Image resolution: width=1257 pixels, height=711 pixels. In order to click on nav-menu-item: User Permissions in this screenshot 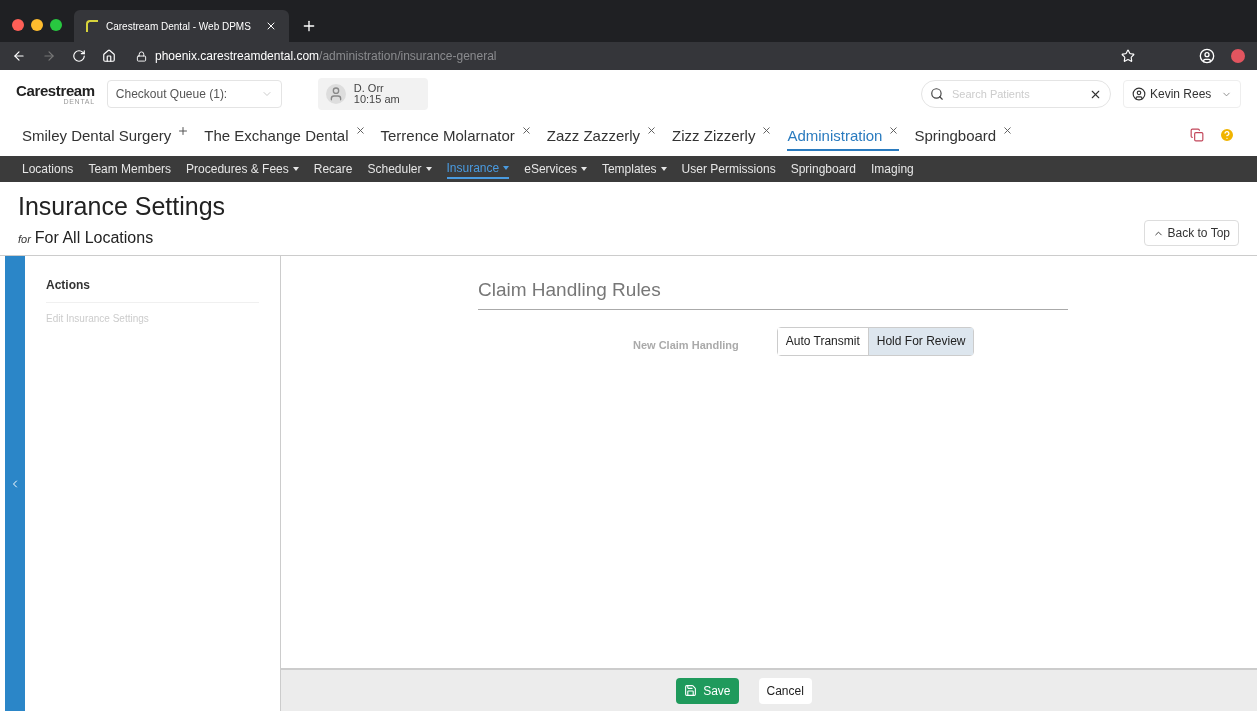, I will do `click(728, 169)`.